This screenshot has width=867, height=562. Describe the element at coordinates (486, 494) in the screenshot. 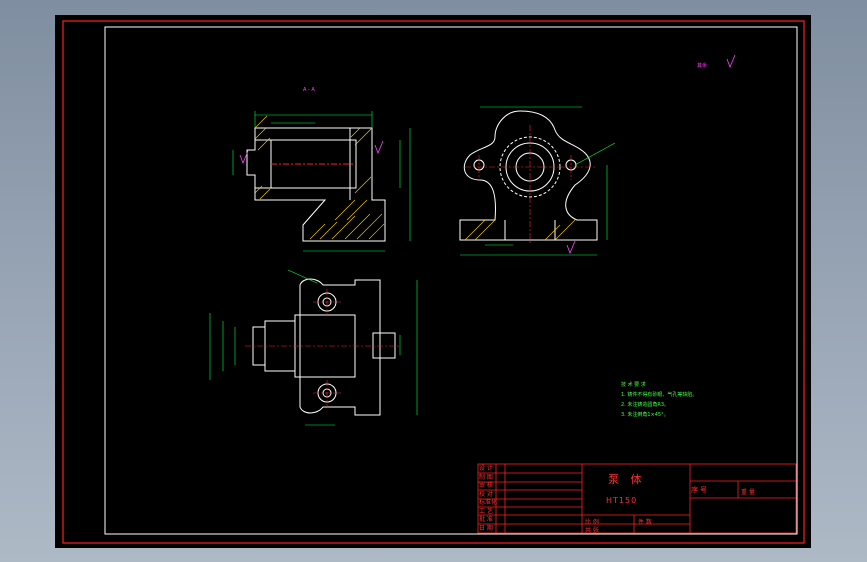

I see `row-label: 校 对` at that location.